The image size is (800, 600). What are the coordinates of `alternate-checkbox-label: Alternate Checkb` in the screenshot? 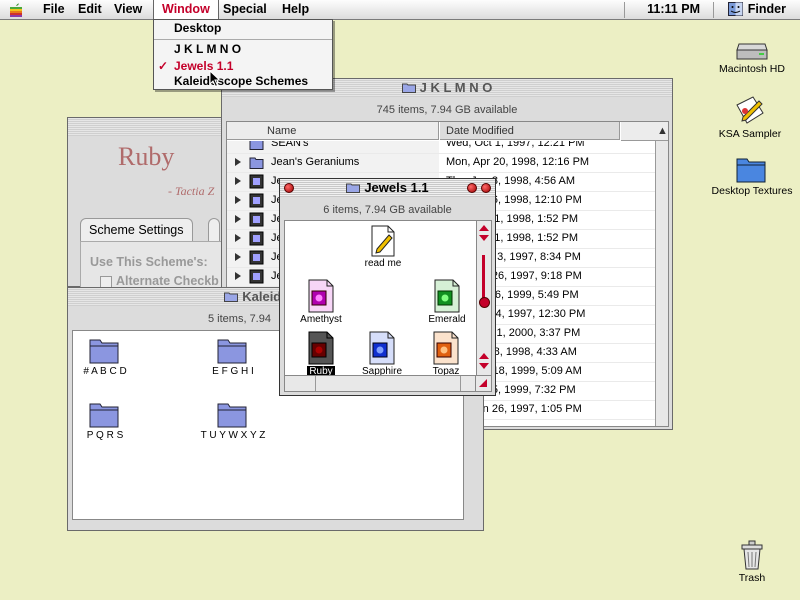 It's located at (167, 281).